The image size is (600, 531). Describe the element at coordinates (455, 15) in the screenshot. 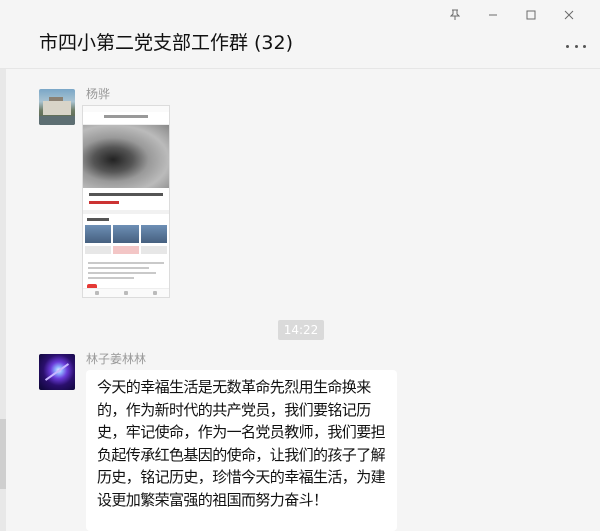

I see `pin-icon` at that location.